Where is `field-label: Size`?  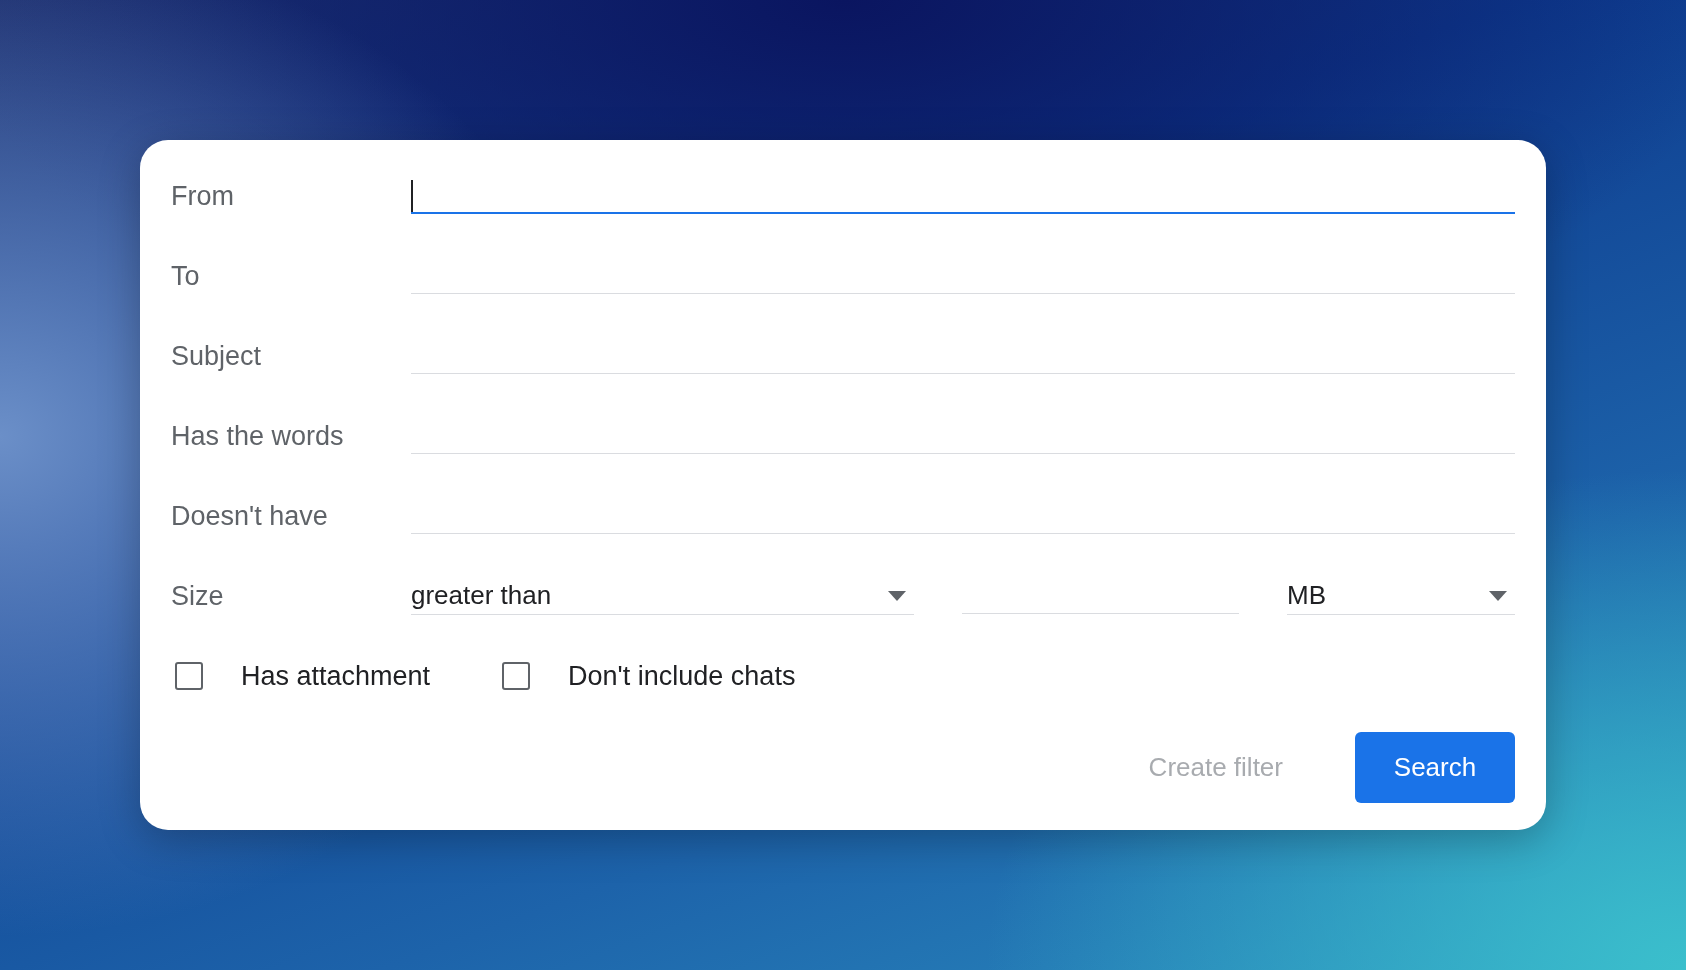
field-label: Size is located at coordinates (198, 596).